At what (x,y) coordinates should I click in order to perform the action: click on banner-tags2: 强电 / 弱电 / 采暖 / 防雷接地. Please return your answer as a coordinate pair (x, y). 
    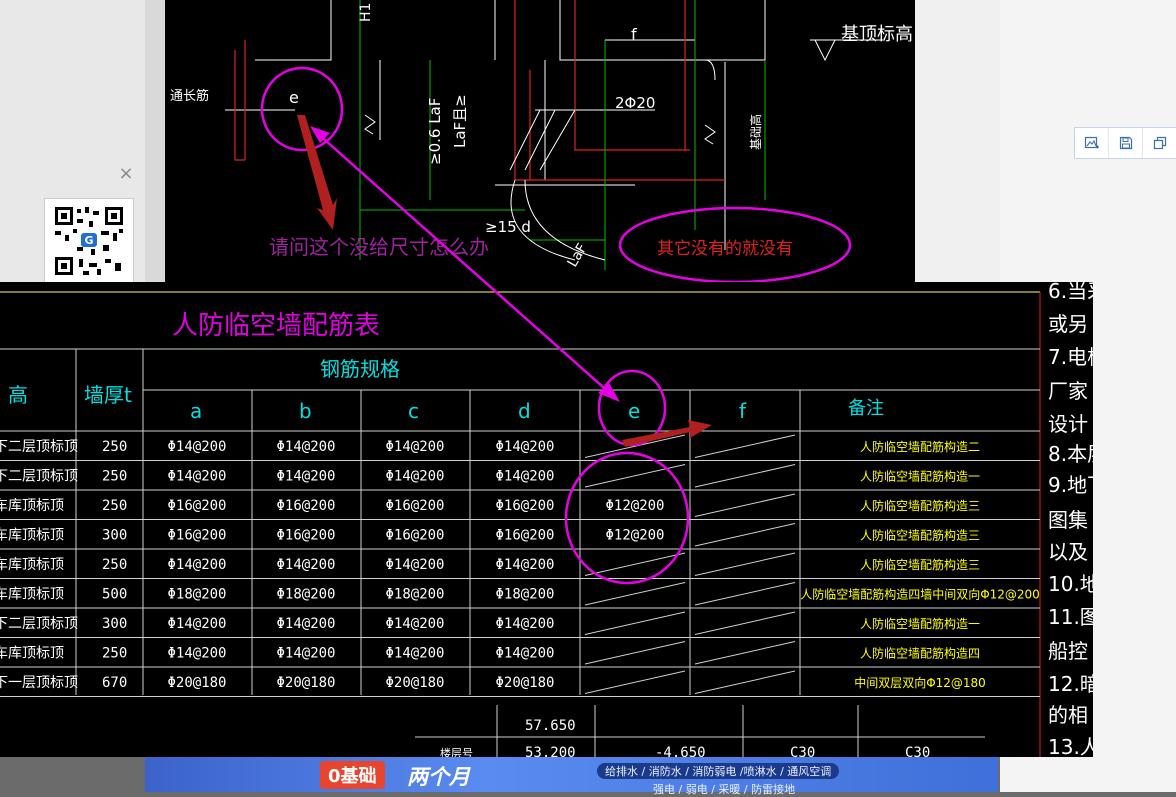
    Looking at the image, I should click on (724, 789).